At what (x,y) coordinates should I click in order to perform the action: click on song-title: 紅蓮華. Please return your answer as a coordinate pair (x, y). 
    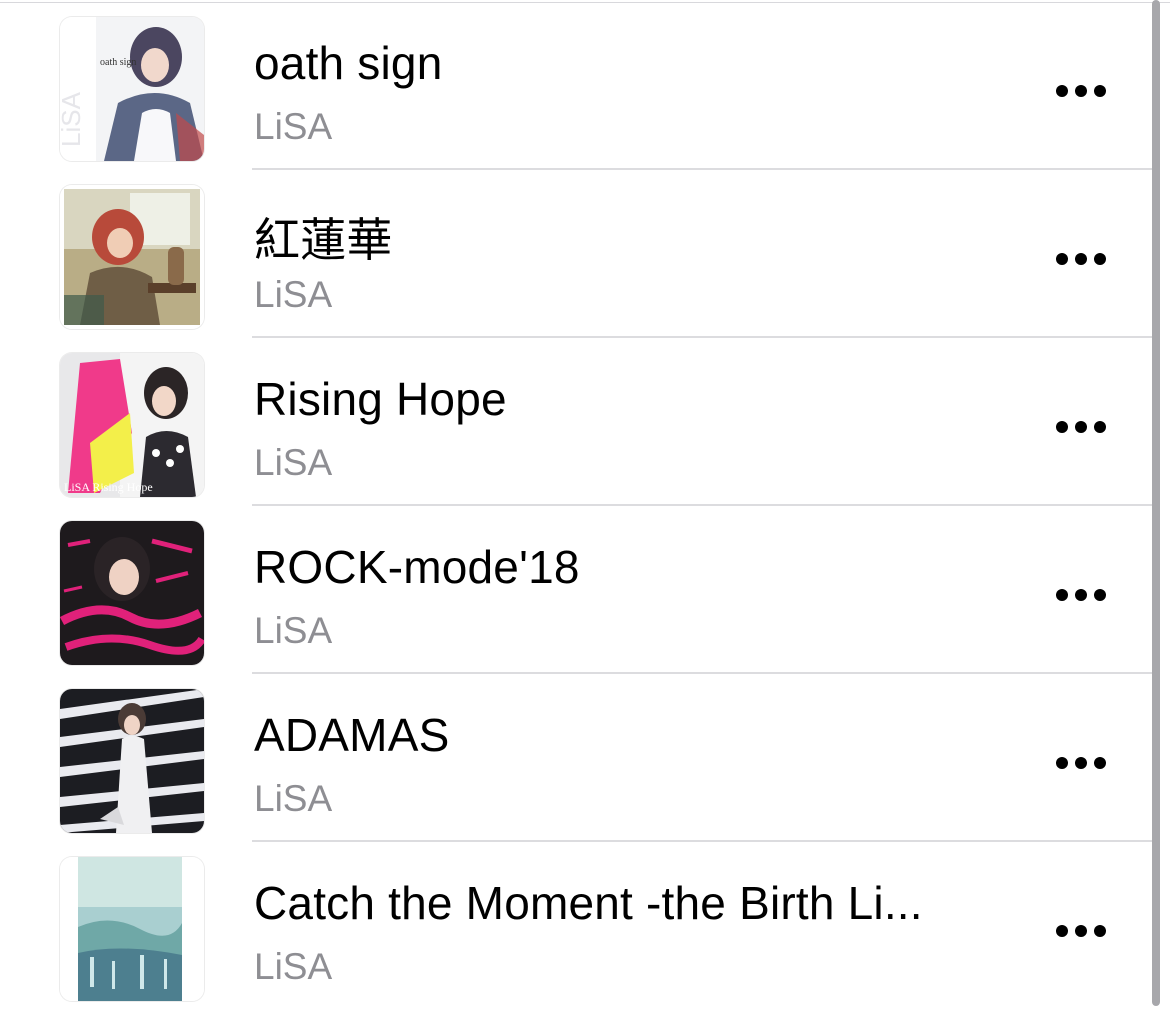
    Looking at the image, I should click on (323, 240).